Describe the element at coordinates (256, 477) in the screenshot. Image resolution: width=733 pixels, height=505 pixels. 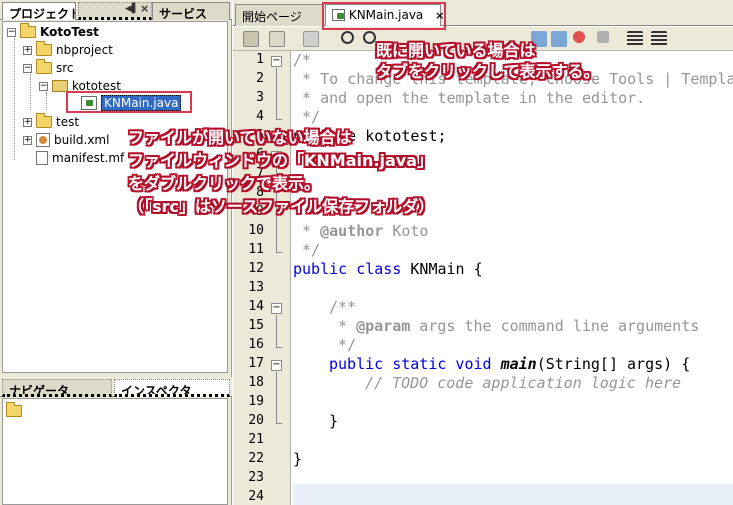
I see `line-number: 23` at that location.